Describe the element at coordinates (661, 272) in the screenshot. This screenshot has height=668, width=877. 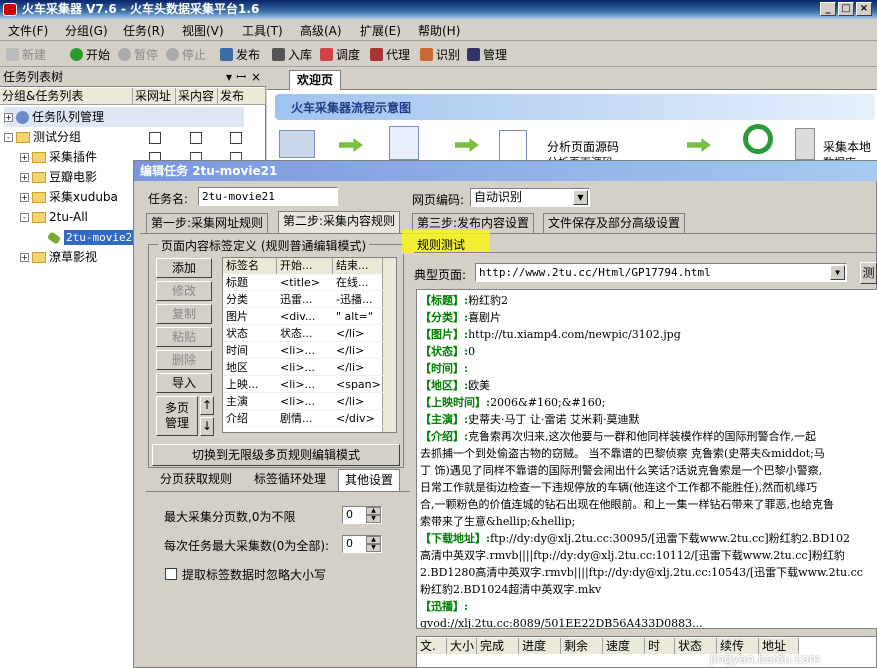
I see `typical-page-url-input: http://www.2tu.cc/Html/GP17794.html ▼` at that location.